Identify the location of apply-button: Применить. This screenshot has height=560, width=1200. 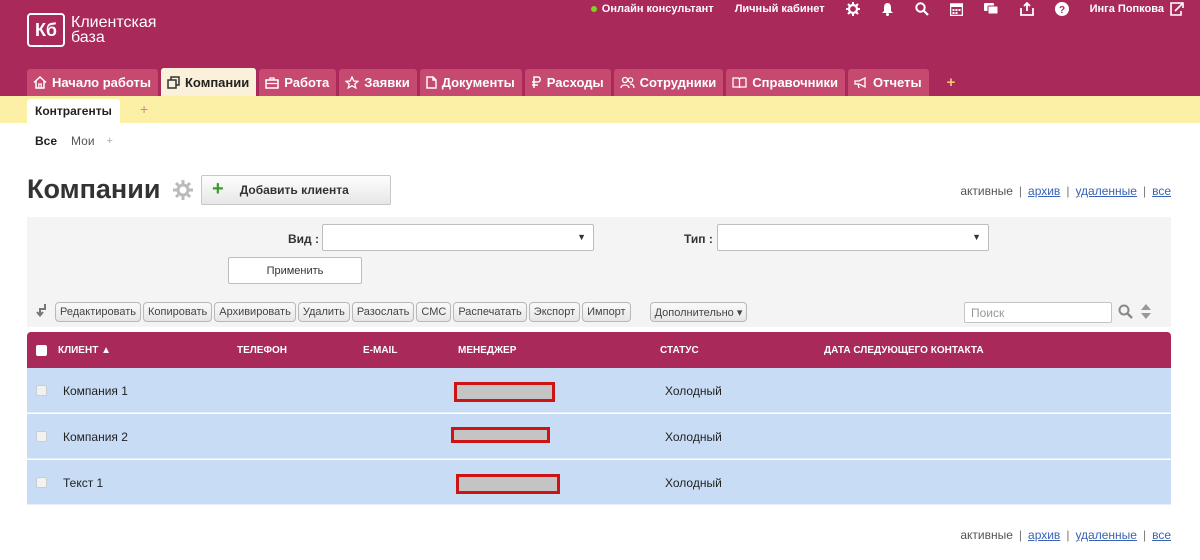
(295, 270).